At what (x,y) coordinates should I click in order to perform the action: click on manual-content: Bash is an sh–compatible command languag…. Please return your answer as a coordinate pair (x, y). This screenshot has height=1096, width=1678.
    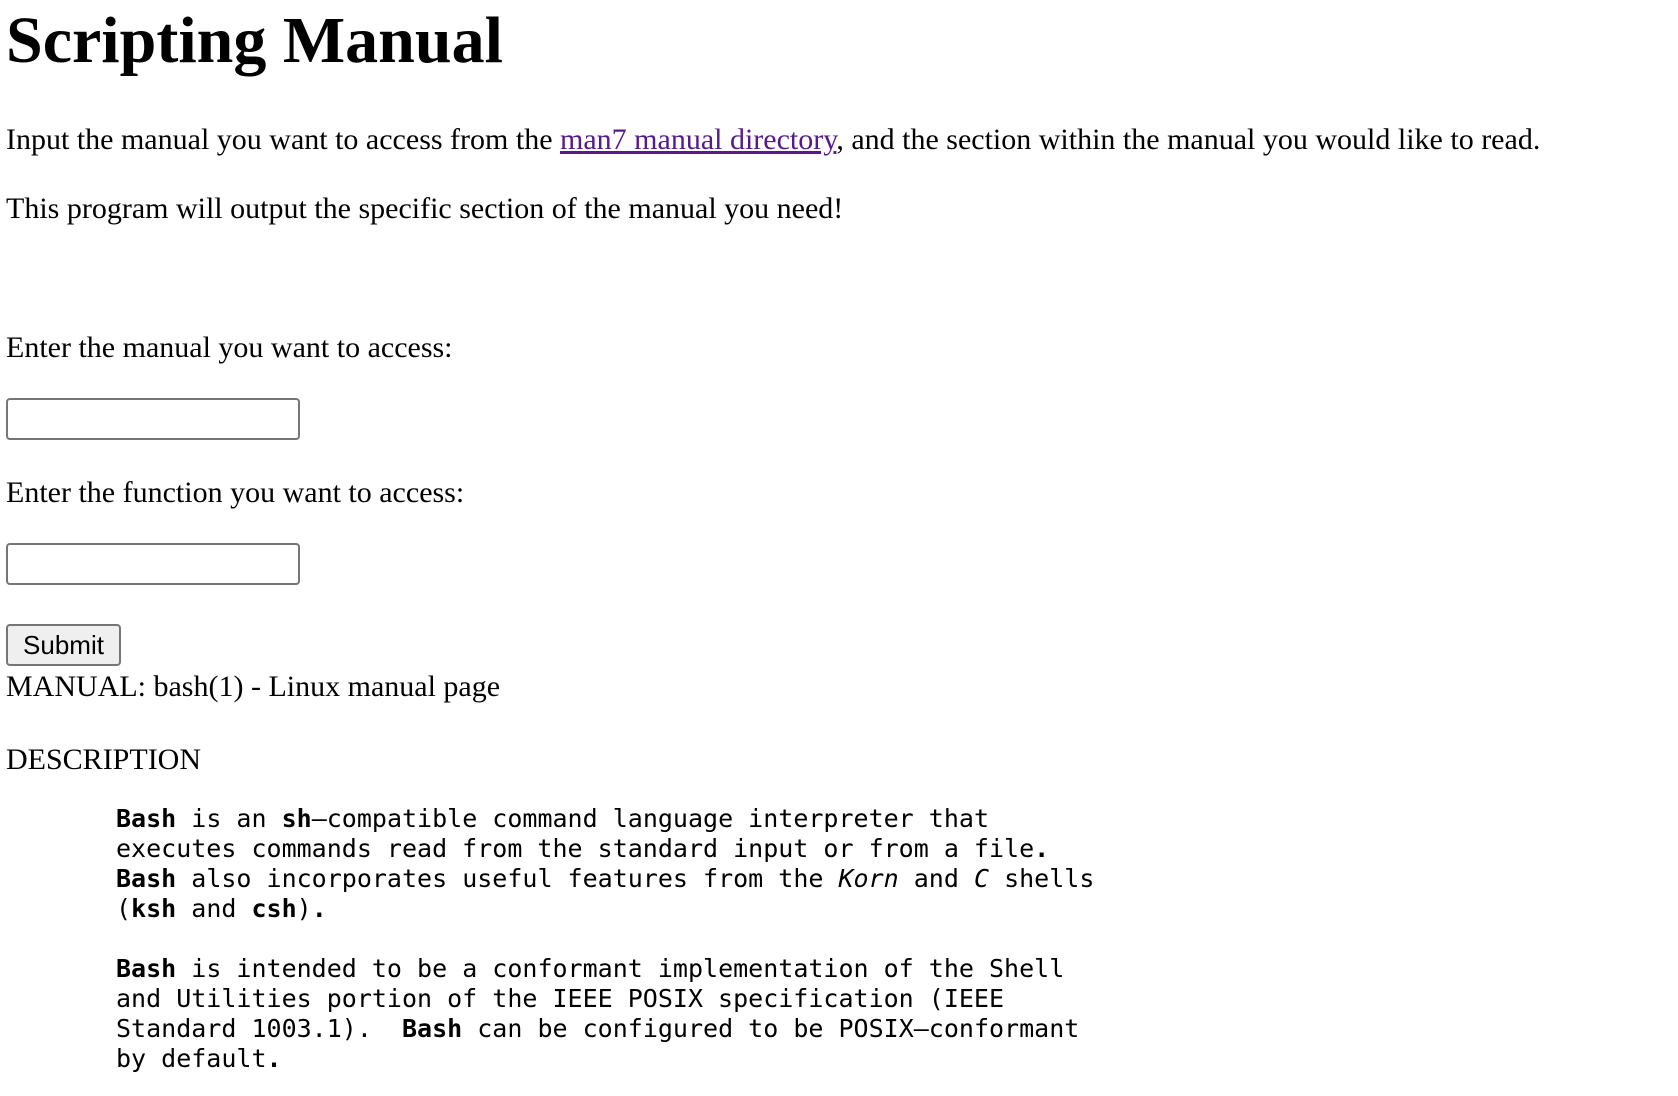
    Looking at the image, I should click on (605, 939).